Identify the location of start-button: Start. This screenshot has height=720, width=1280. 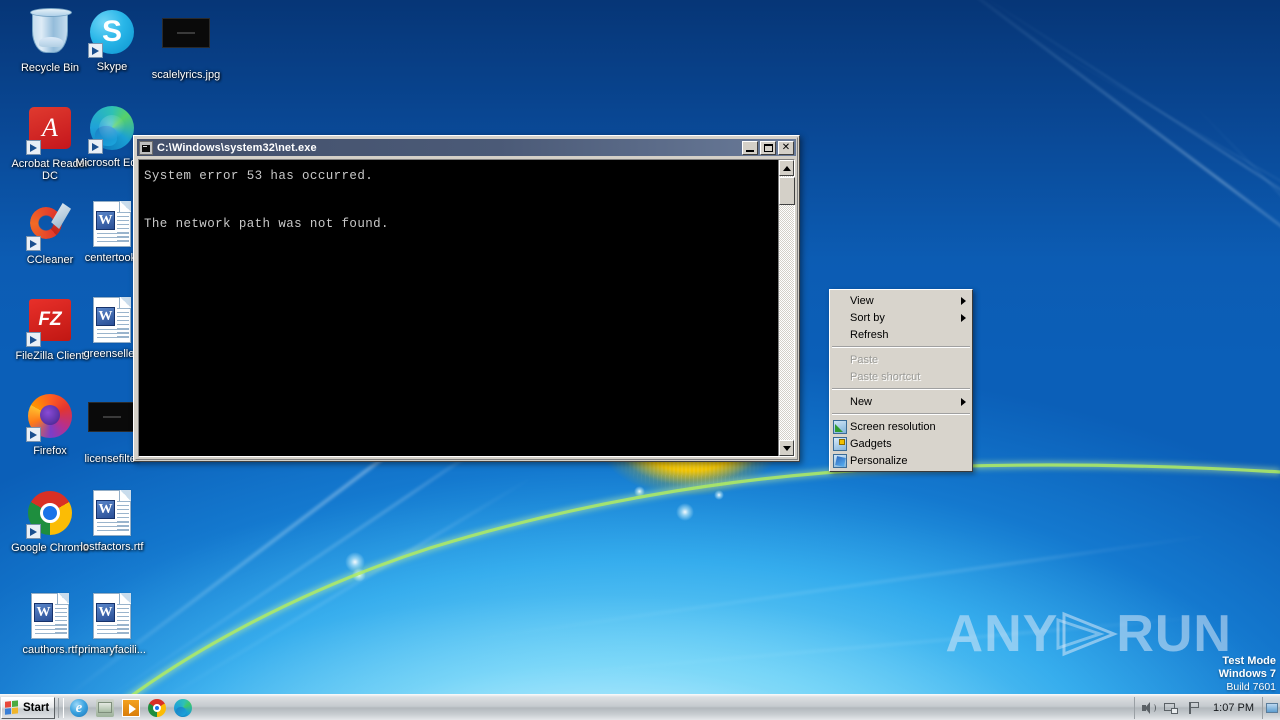
(28, 707).